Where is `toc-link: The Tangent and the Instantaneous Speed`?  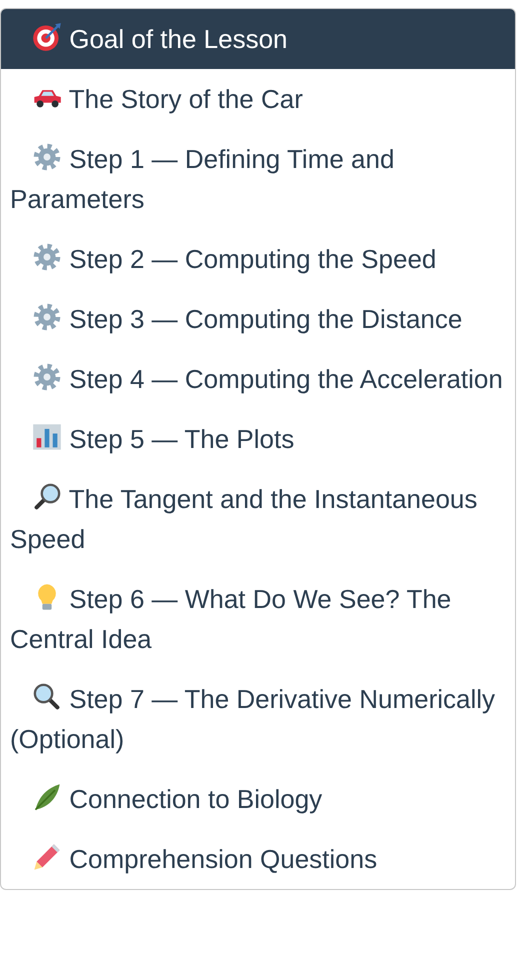 toc-link: The Tangent and the Instantaneous Speed is located at coordinates (258, 519).